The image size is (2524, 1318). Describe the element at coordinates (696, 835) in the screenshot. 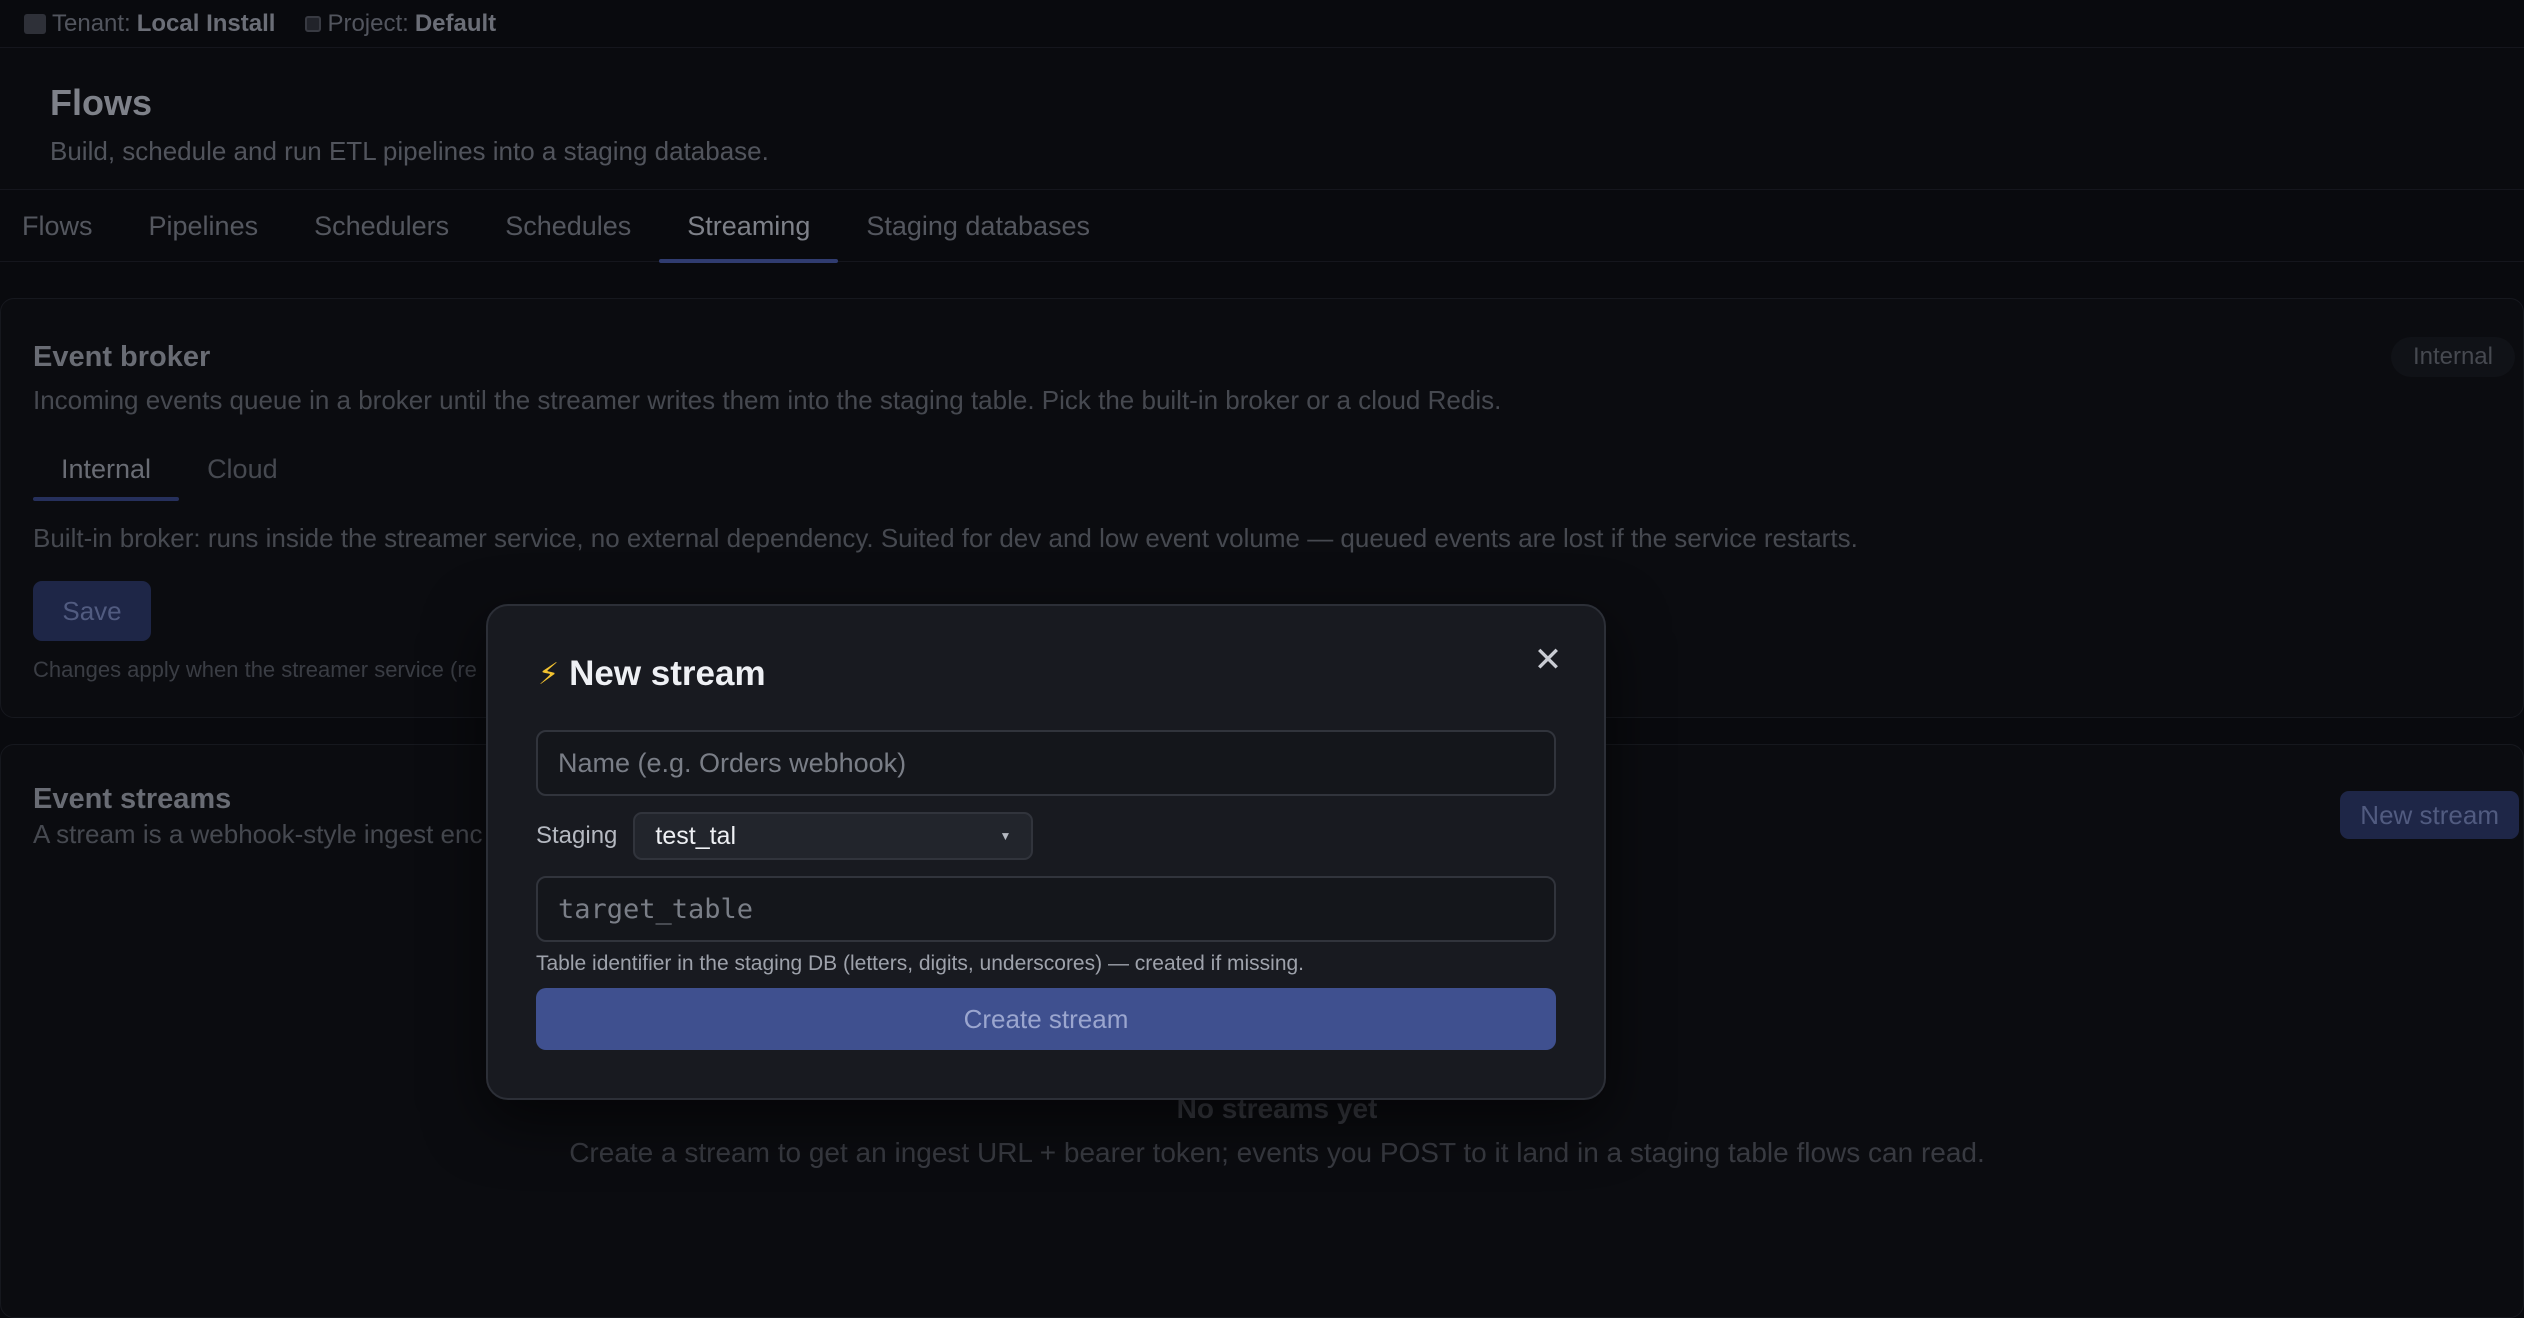

I see `staging-select-value: test_tal` at that location.